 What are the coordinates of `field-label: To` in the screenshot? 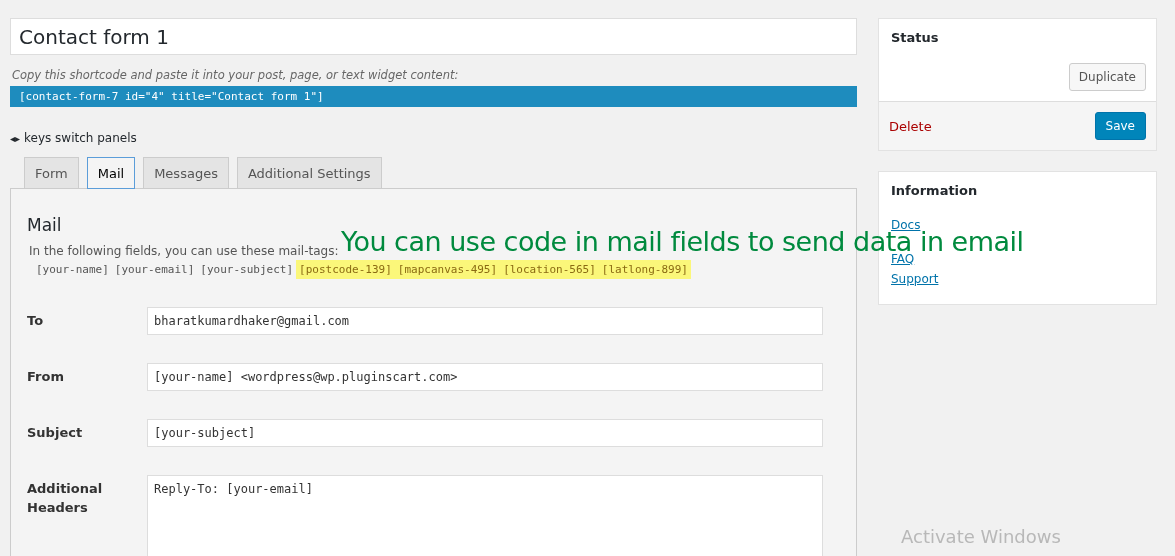 It's located at (36, 321).